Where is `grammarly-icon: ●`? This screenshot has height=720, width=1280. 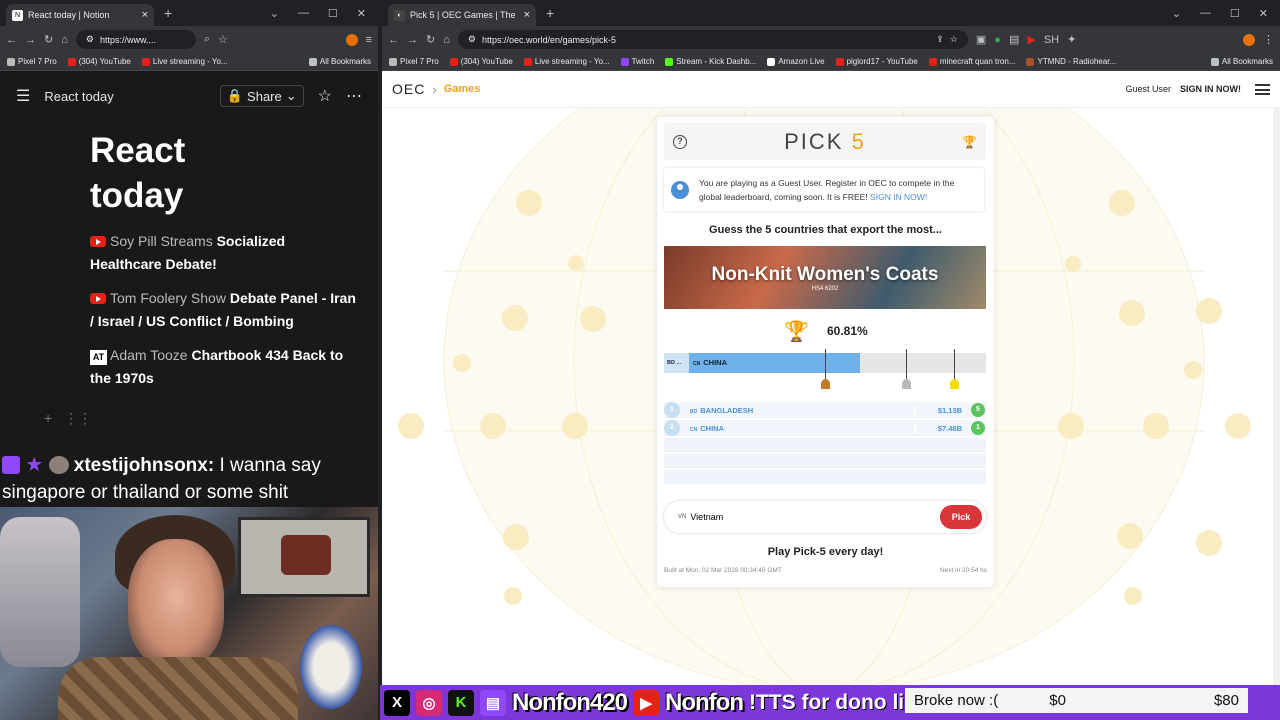 grammarly-icon: ● is located at coordinates (997, 40).